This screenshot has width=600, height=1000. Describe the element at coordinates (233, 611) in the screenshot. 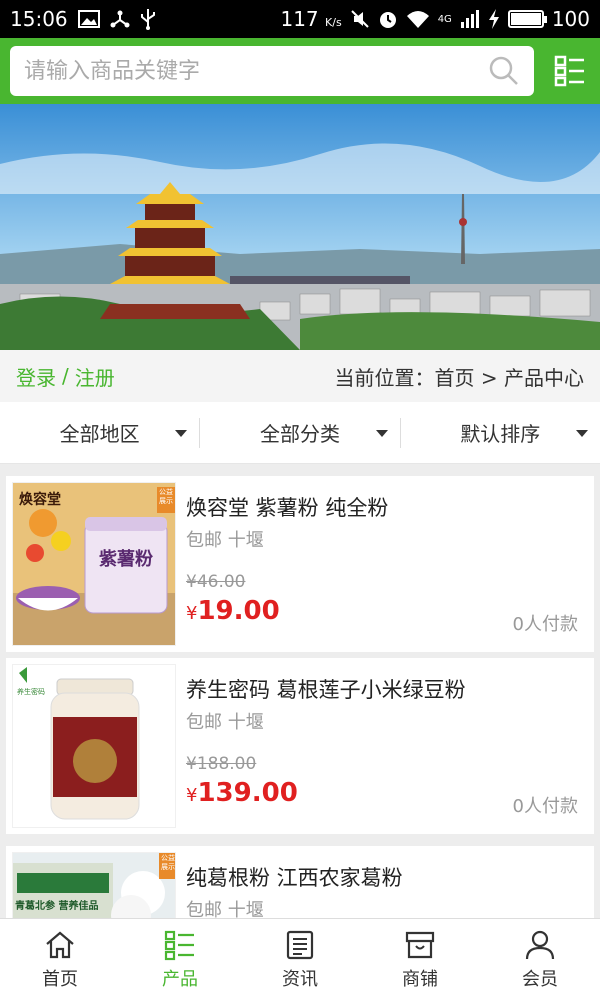

I see `product-price: ¥19.00` at that location.